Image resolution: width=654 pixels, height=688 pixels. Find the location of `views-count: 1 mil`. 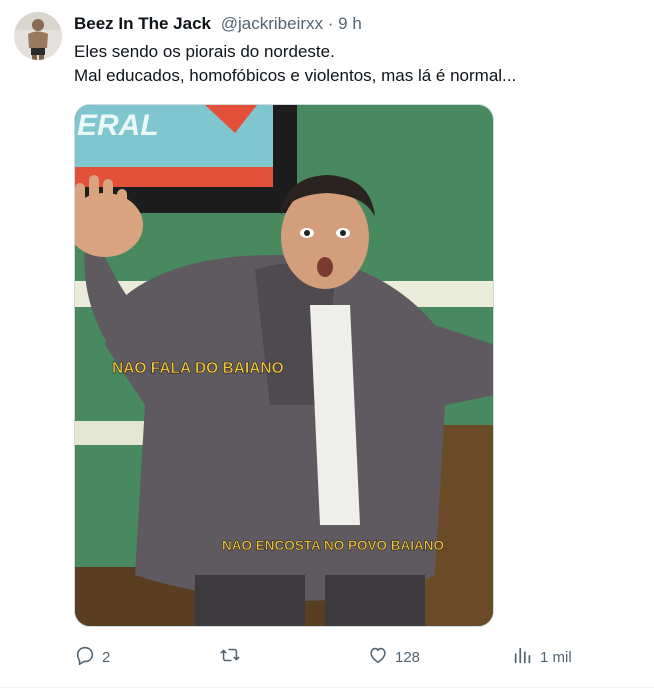

views-count: 1 mil is located at coordinates (556, 657).